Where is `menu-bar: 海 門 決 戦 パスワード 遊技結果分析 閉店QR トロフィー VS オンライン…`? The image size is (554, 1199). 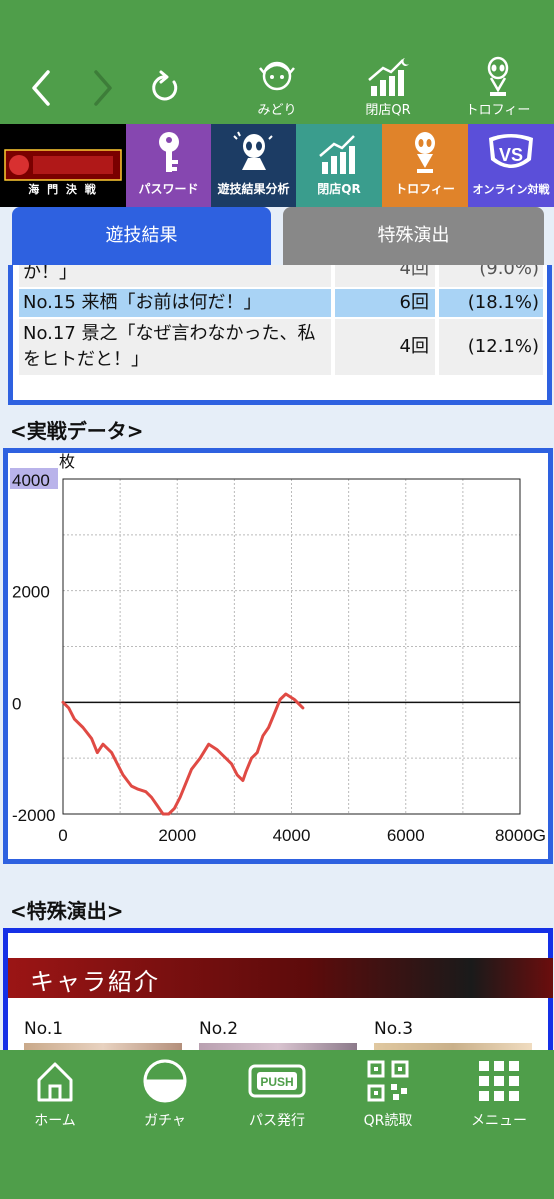
menu-bar: 海 門 決 戦 パスワード 遊技結果分析 閉店QR トロフィー VS オンライン… is located at coordinates (277, 165).